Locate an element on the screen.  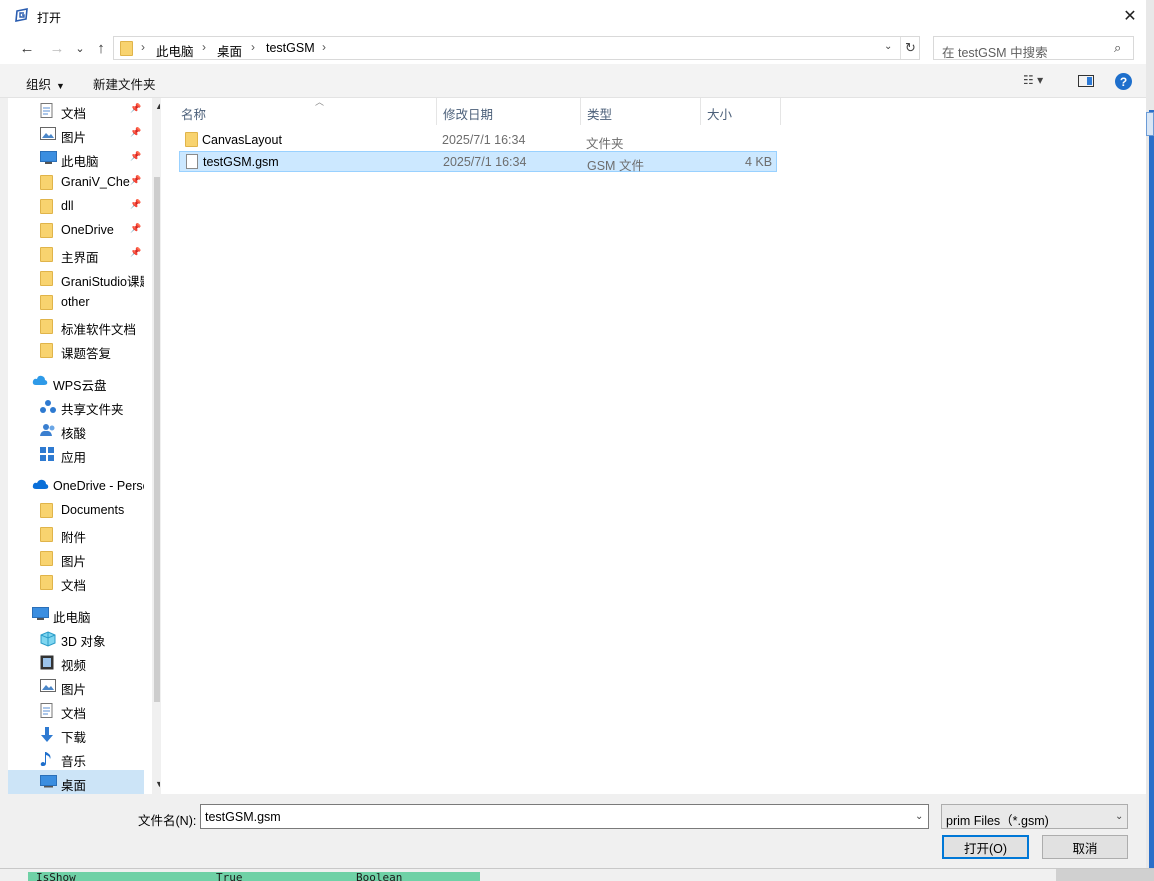
sidebar-item: 3D 对象 is located at coordinates (76, 638).